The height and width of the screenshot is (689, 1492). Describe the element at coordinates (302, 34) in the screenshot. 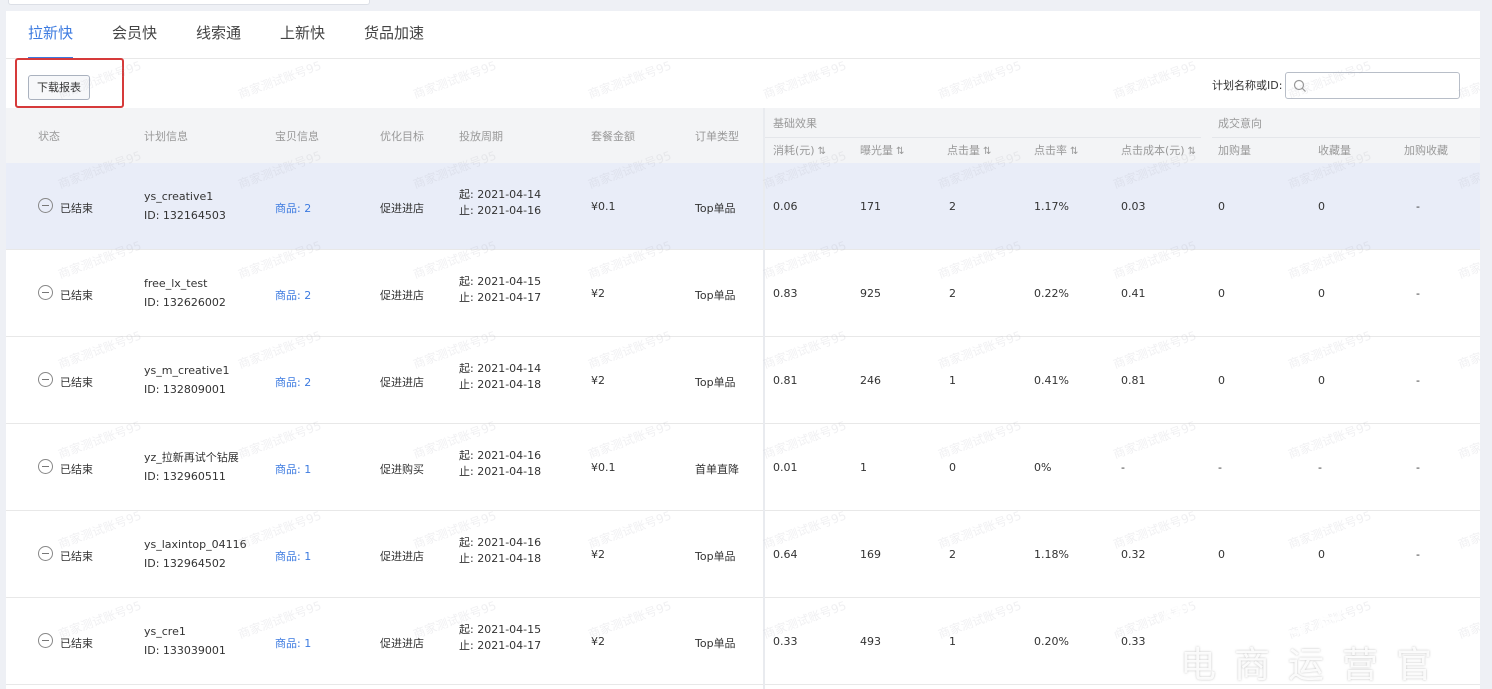

I see `tab-shangxinkuai: 上新快` at that location.